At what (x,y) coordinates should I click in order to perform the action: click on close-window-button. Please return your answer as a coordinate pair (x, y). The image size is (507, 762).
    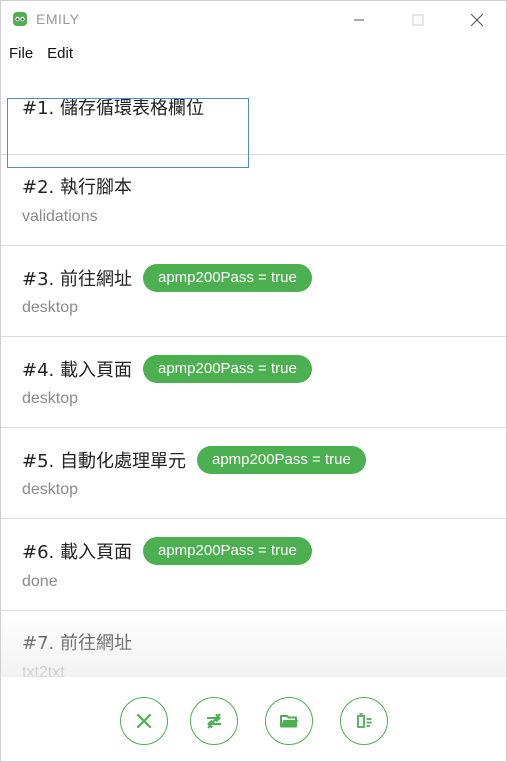
    Looking at the image, I should click on (477, 20).